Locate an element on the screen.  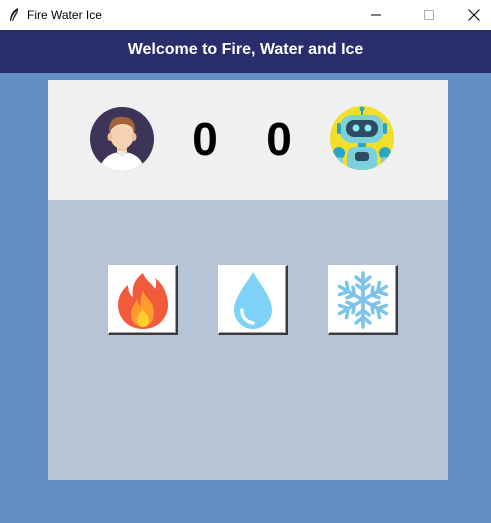
bot-score: 0 is located at coordinates (279, 139).